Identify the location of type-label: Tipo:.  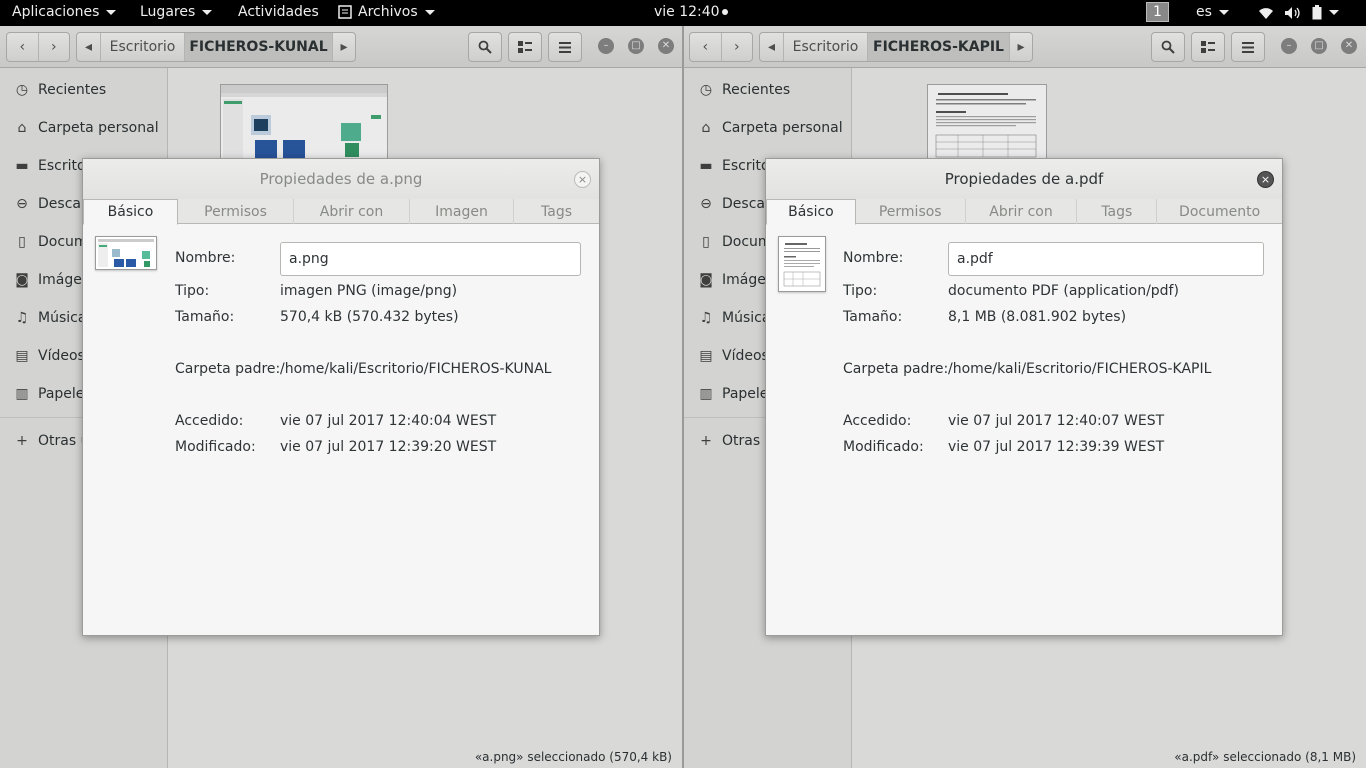
(192, 291).